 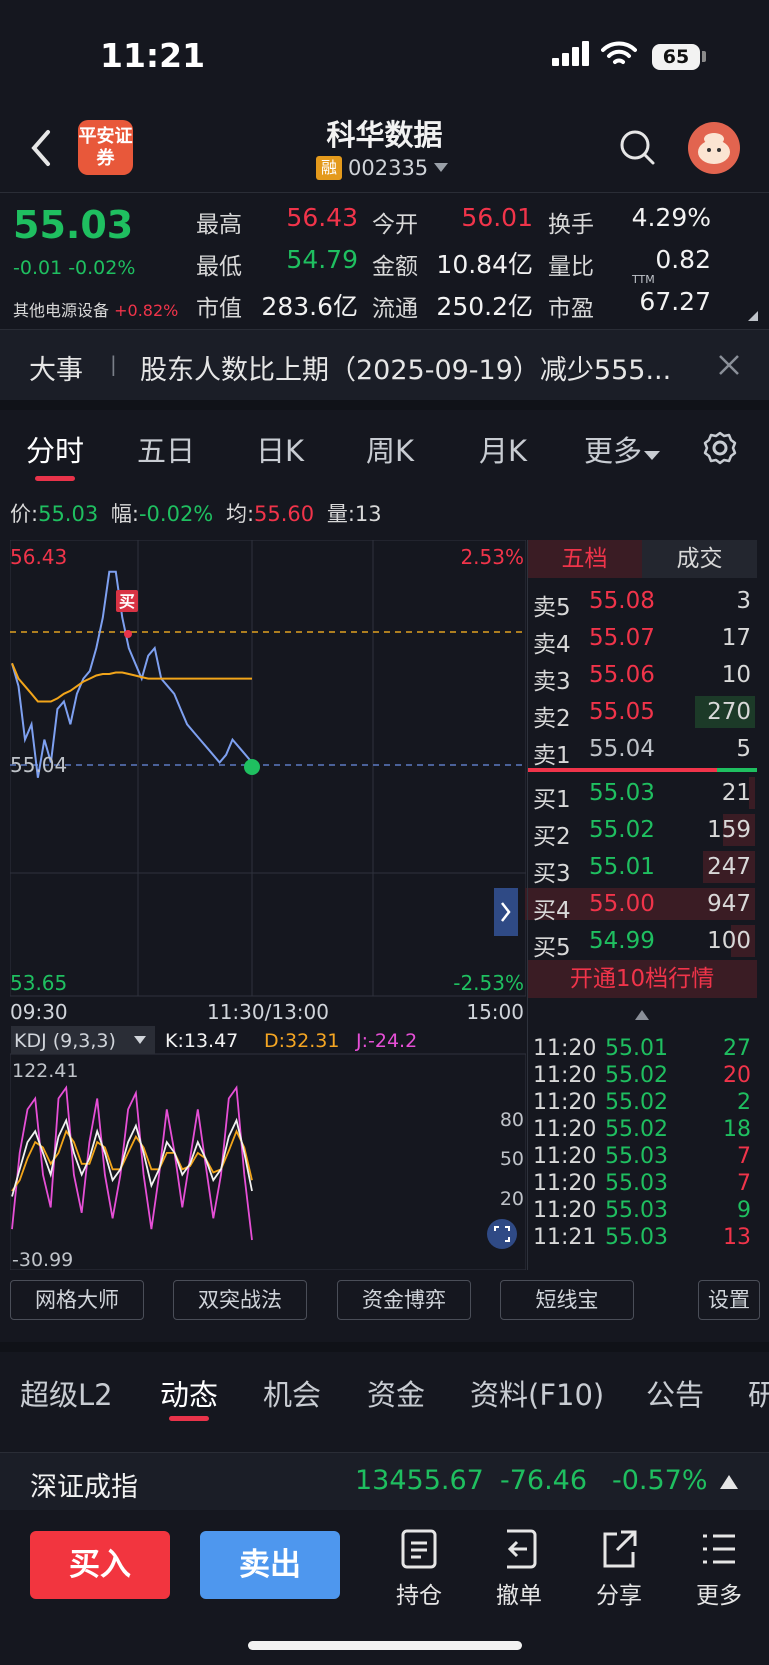 What do you see at coordinates (744, 1156) in the screenshot?
I see `tick-volume: 7` at bounding box center [744, 1156].